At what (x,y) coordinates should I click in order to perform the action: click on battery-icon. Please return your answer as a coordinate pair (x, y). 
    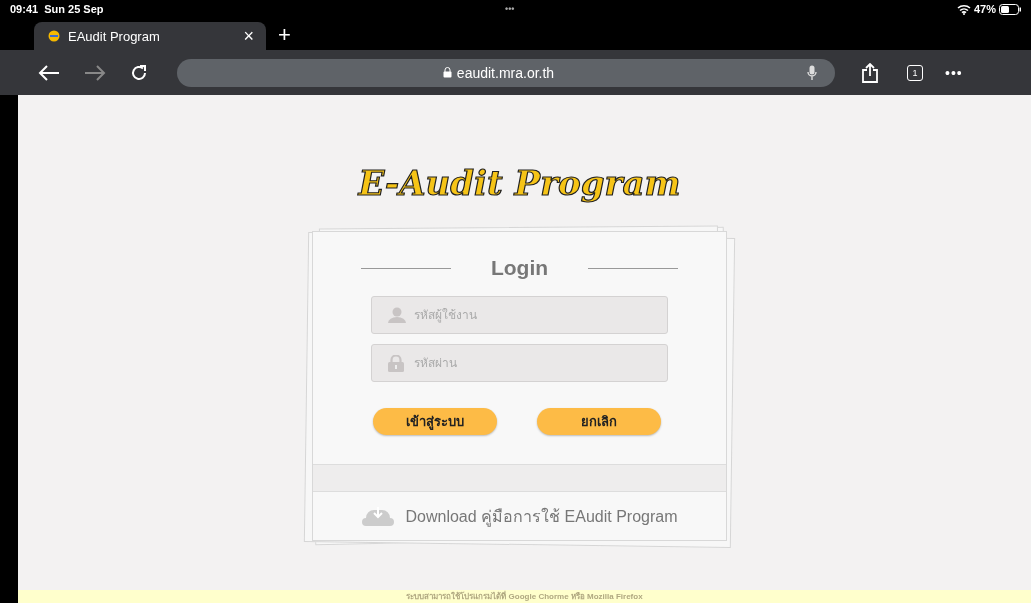
    Looking at the image, I should click on (1010, 9).